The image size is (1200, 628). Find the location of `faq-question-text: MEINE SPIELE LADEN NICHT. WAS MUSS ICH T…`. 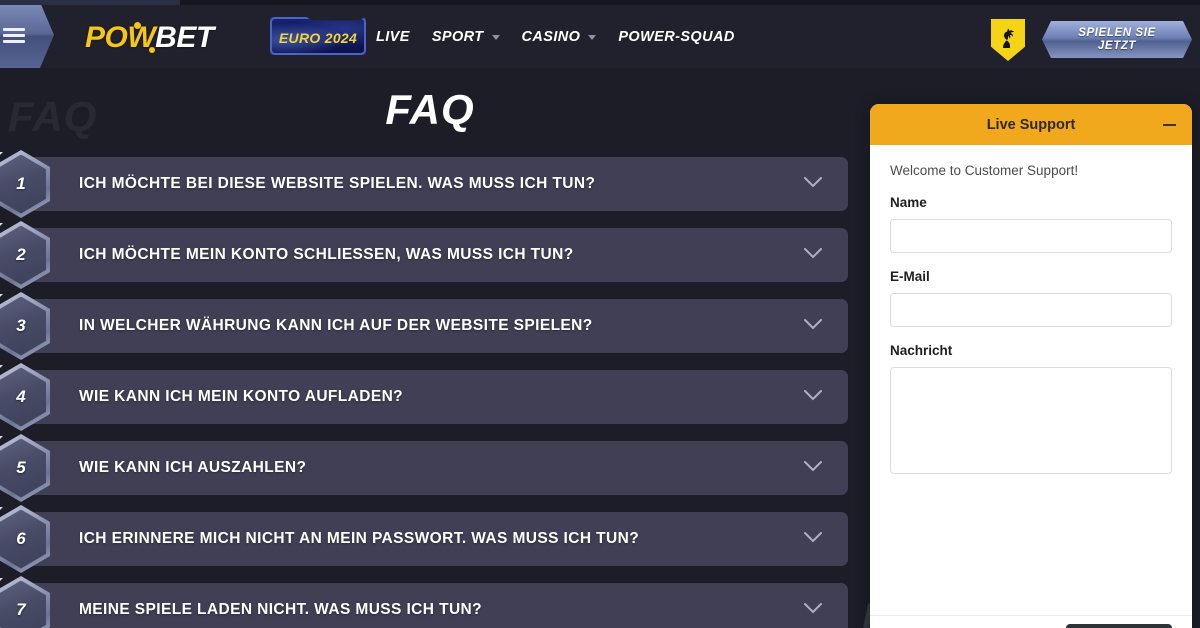

faq-question-text: MEINE SPIELE LADEN NICHT. WAS MUSS ICH T… is located at coordinates (280, 609).